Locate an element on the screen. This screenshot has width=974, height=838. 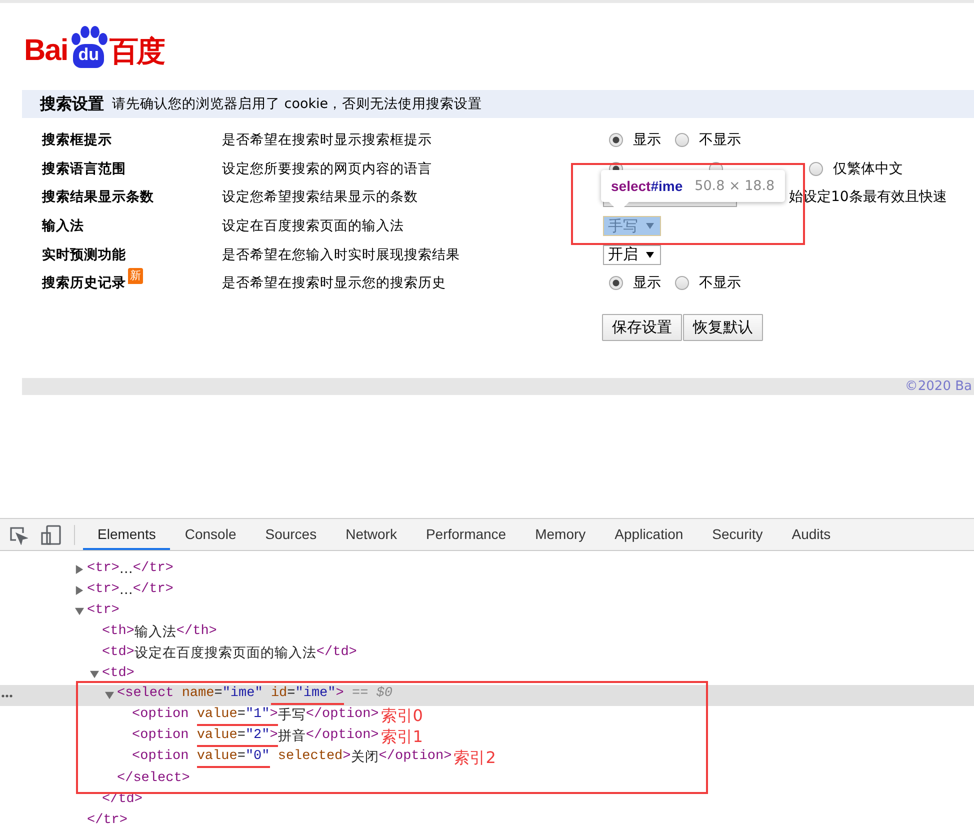
annotation-label: 索引0 is located at coordinates (401, 716).